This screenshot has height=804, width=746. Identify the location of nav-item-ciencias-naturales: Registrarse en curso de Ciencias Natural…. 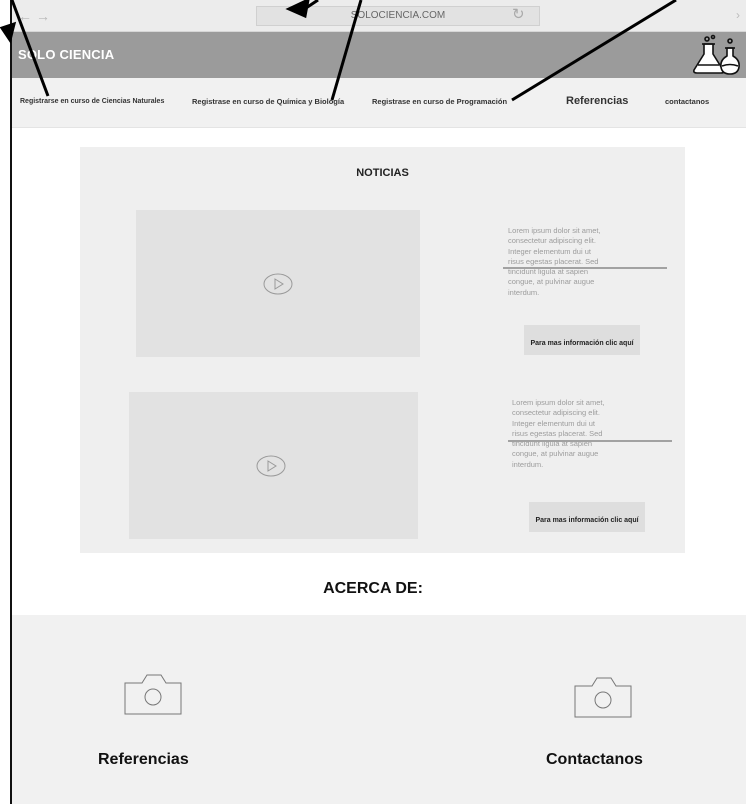
(92, 101).